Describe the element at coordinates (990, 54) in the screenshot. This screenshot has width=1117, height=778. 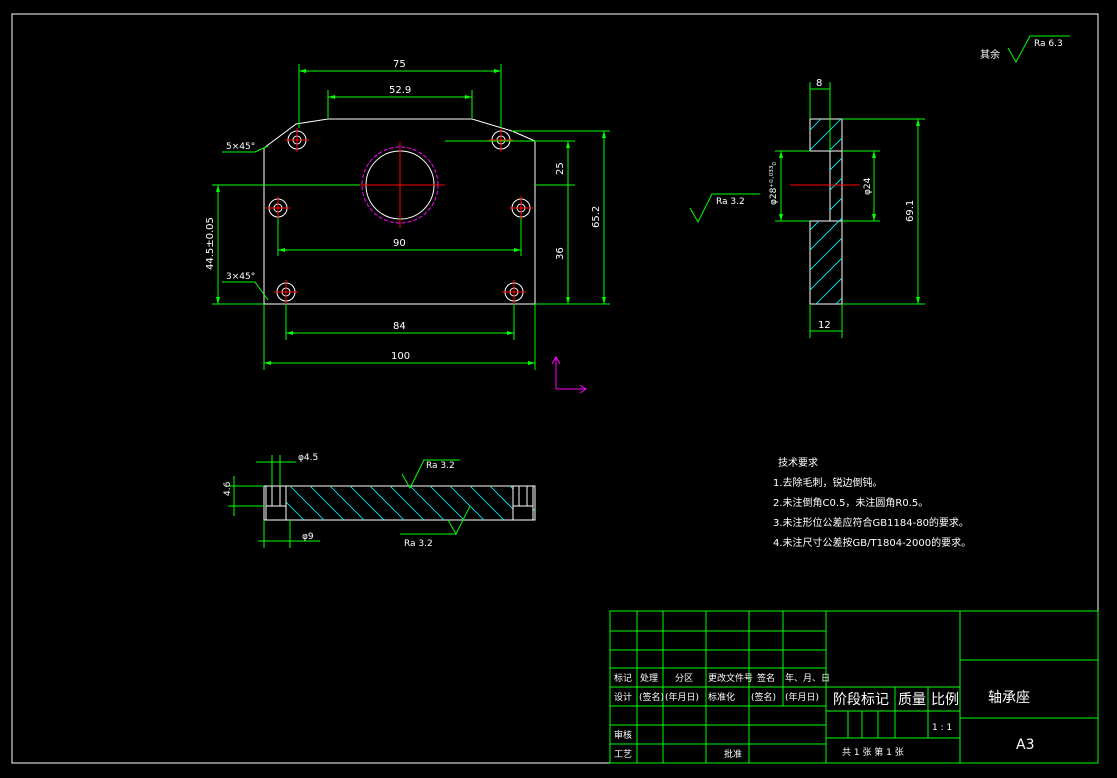
I see `roughness-label: 其余` at that location.